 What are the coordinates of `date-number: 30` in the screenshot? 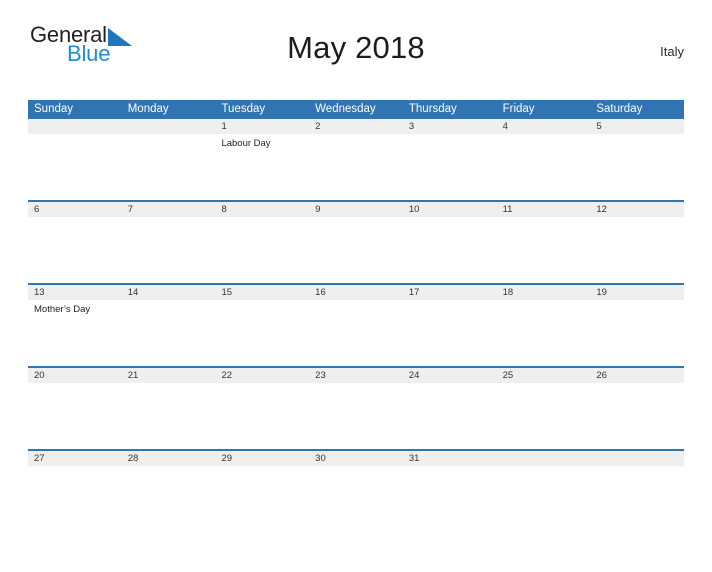 It's located at (356, 458).